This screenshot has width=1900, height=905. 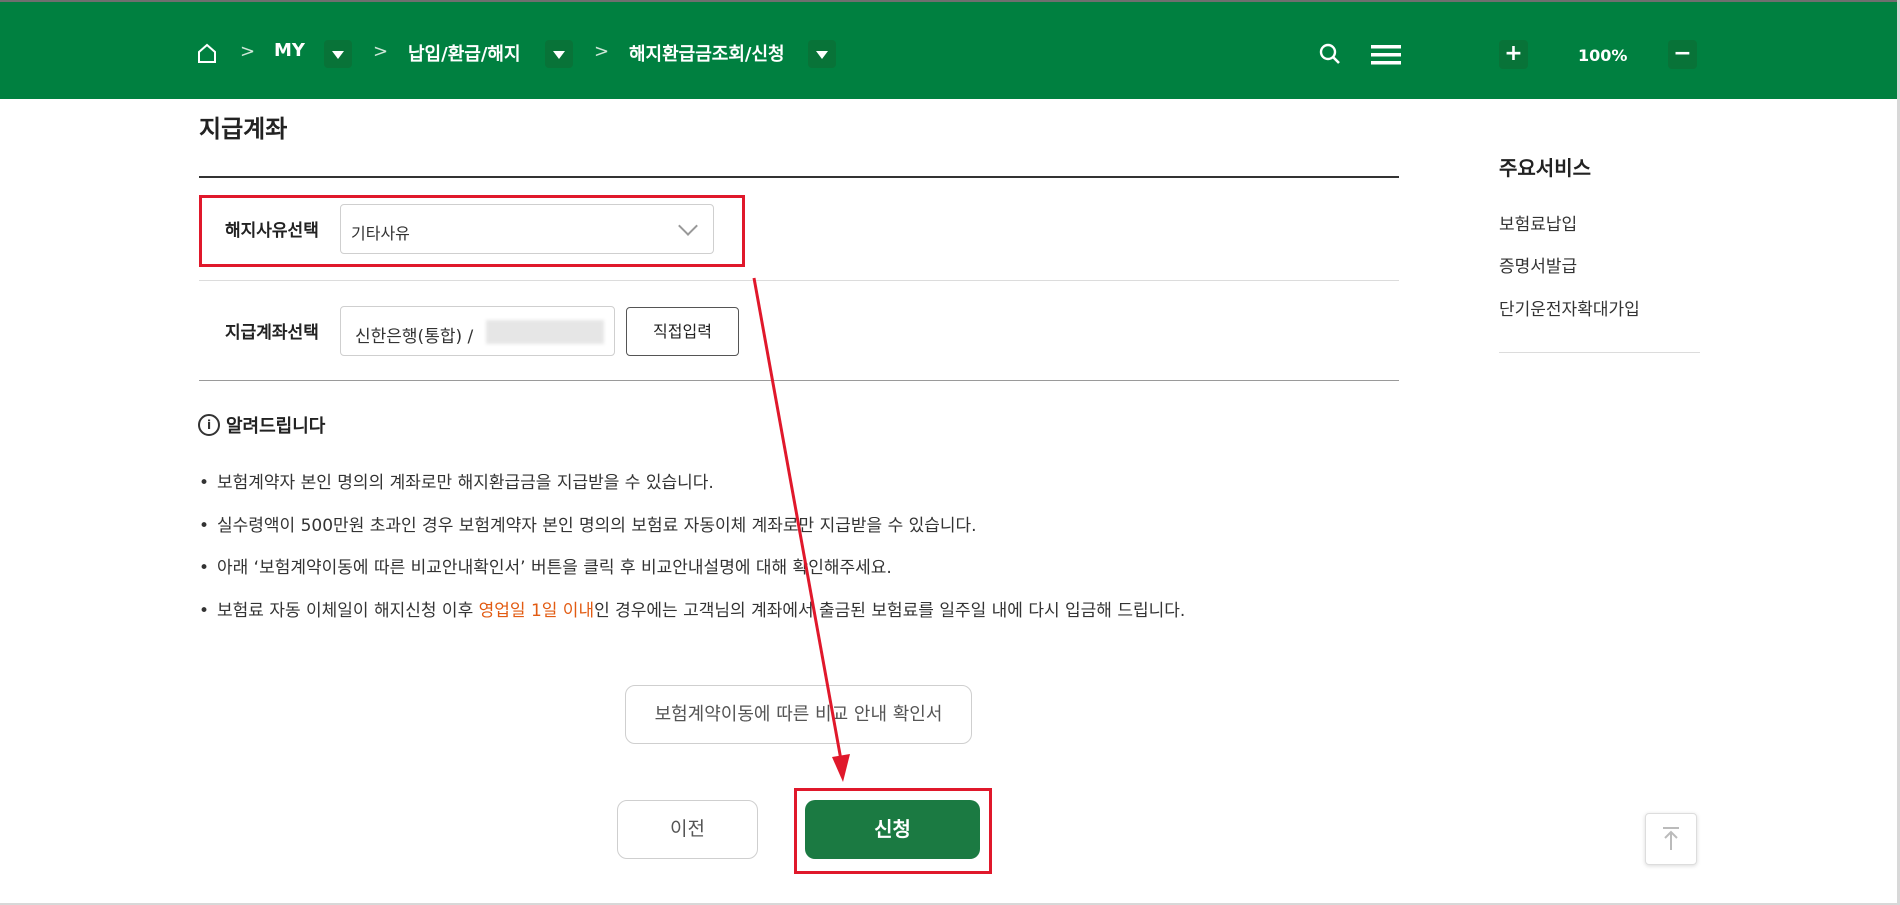 I want to click on section-title: 지급계좌, so click(x=243, y=129).